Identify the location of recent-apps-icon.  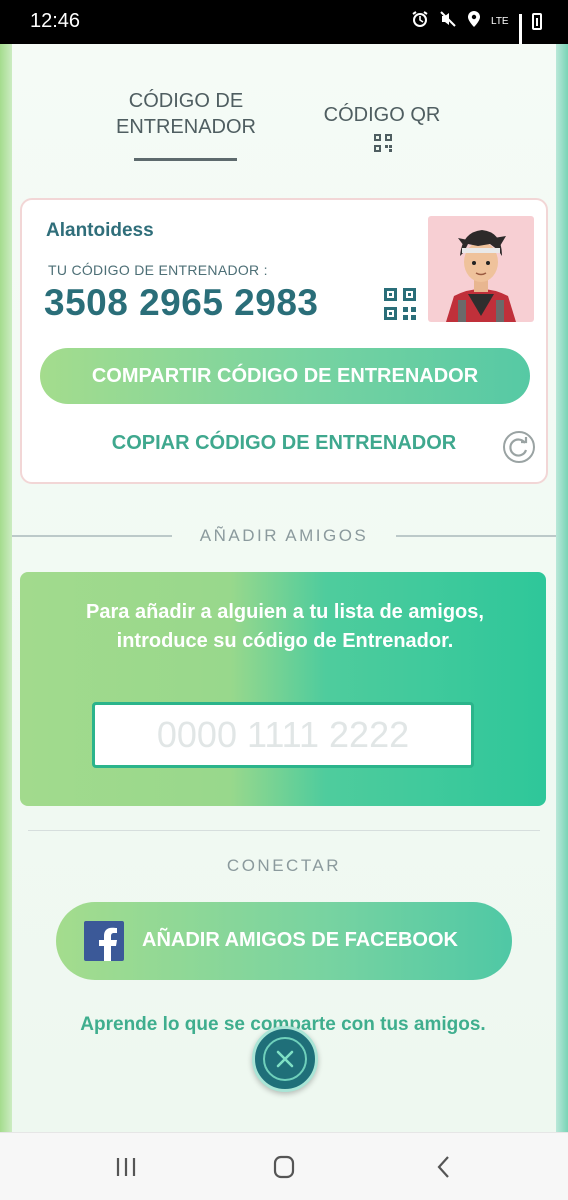
(126, 1167).